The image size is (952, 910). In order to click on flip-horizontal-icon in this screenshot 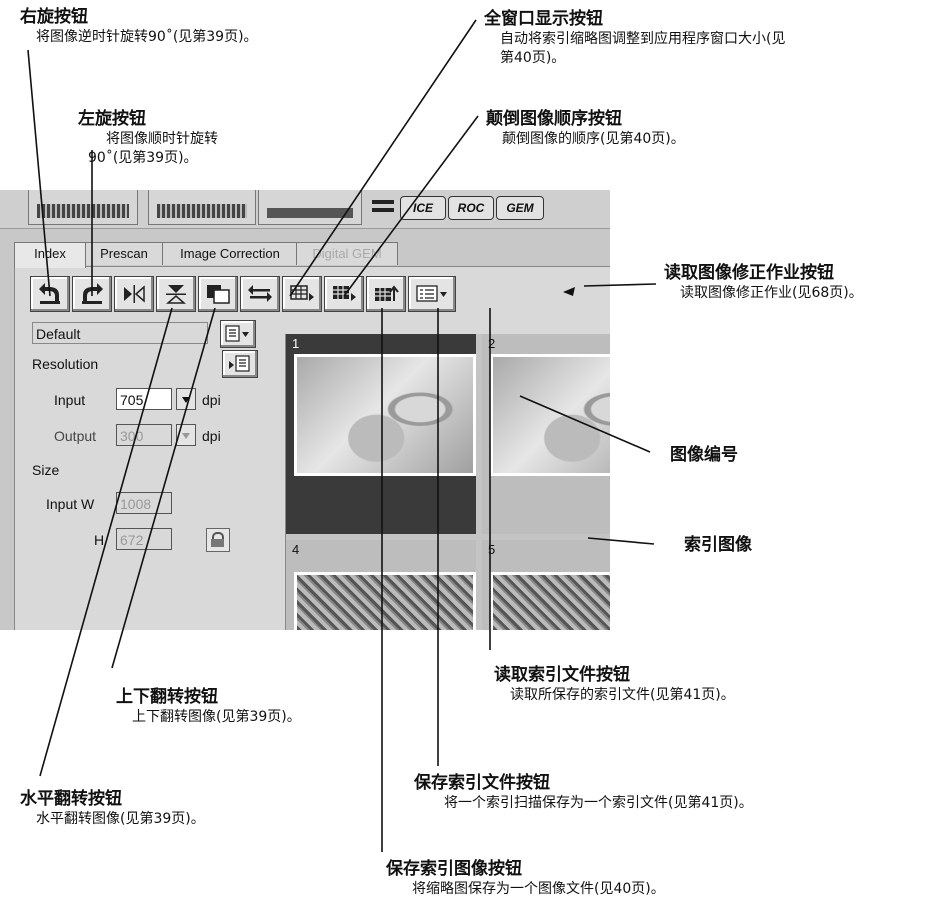, I will do `click(134, 294)`.